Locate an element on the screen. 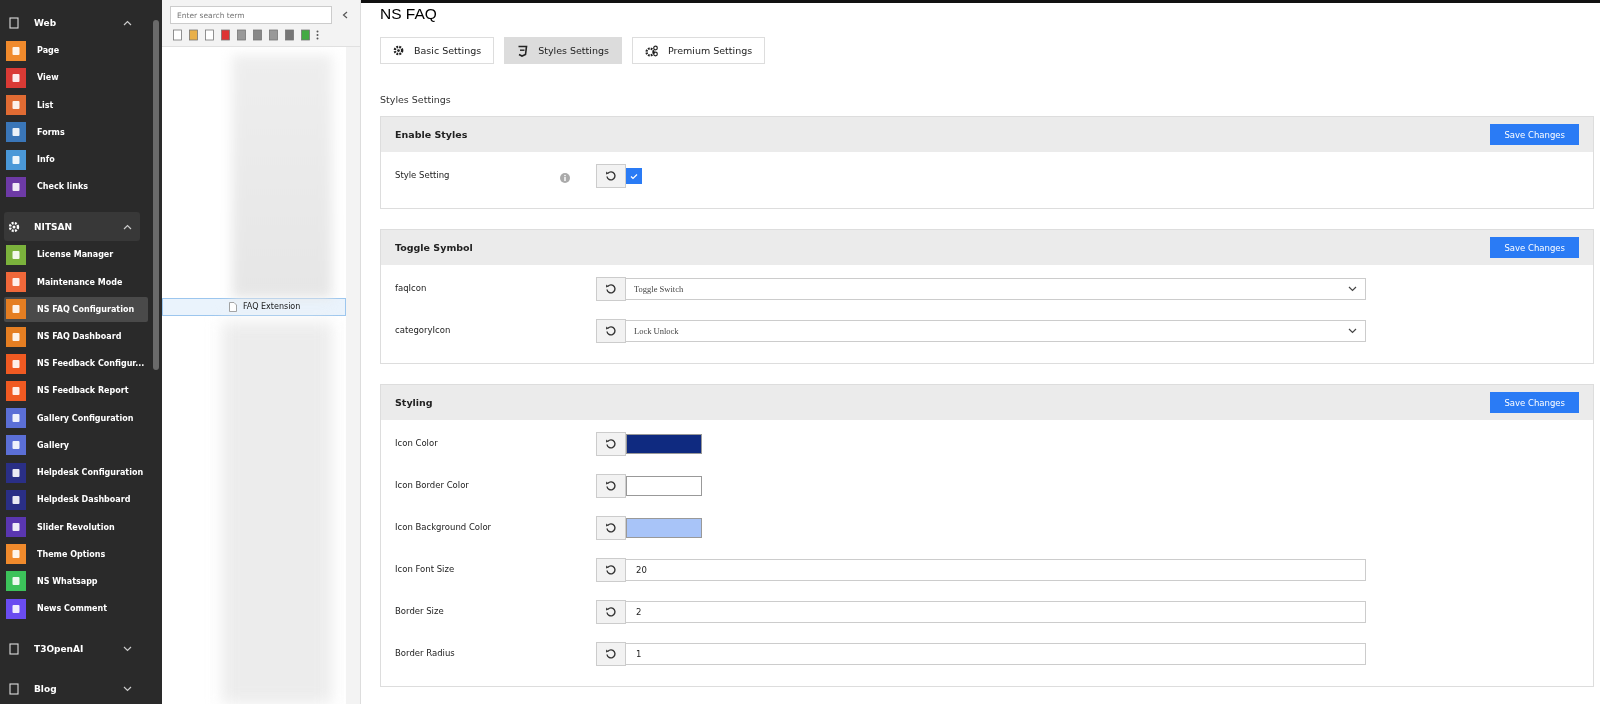 The height and width of the screenshot is (704, 1600). settings-tab: Basic Settings is located at coordinates (437, 50).